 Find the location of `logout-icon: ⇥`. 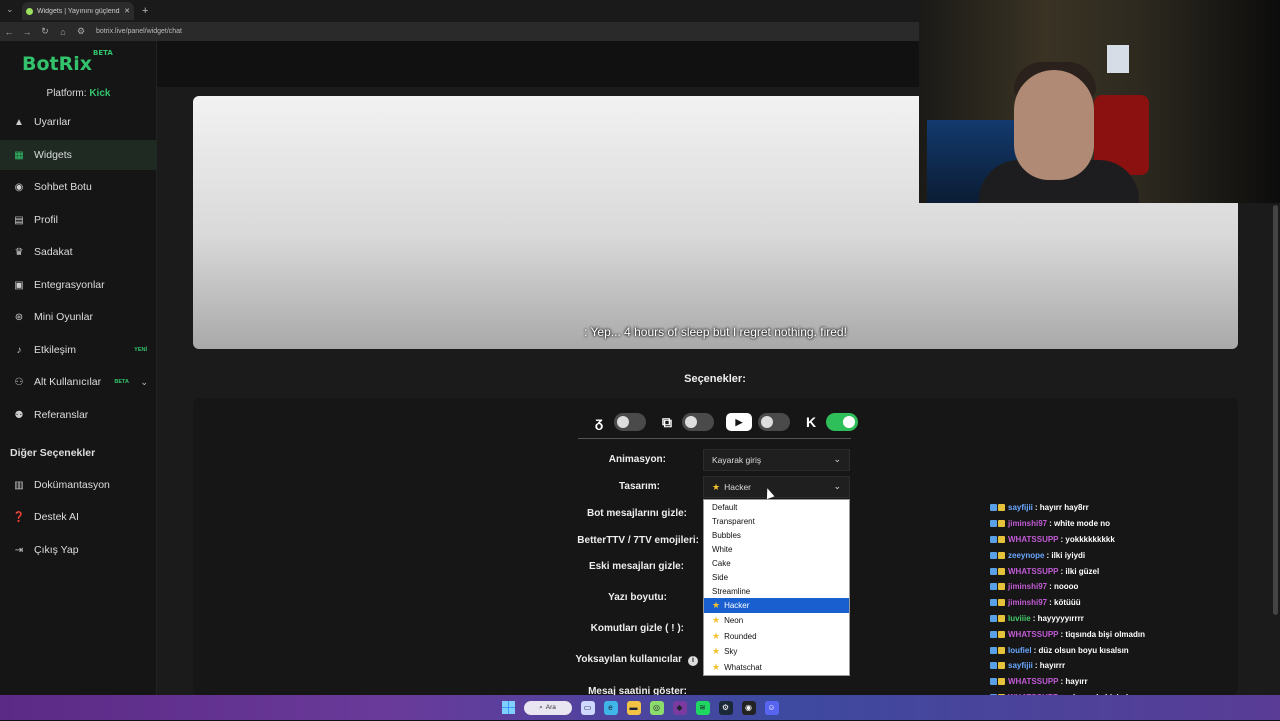

logout-icon: ⇥ is located at coordinates (19, 550).